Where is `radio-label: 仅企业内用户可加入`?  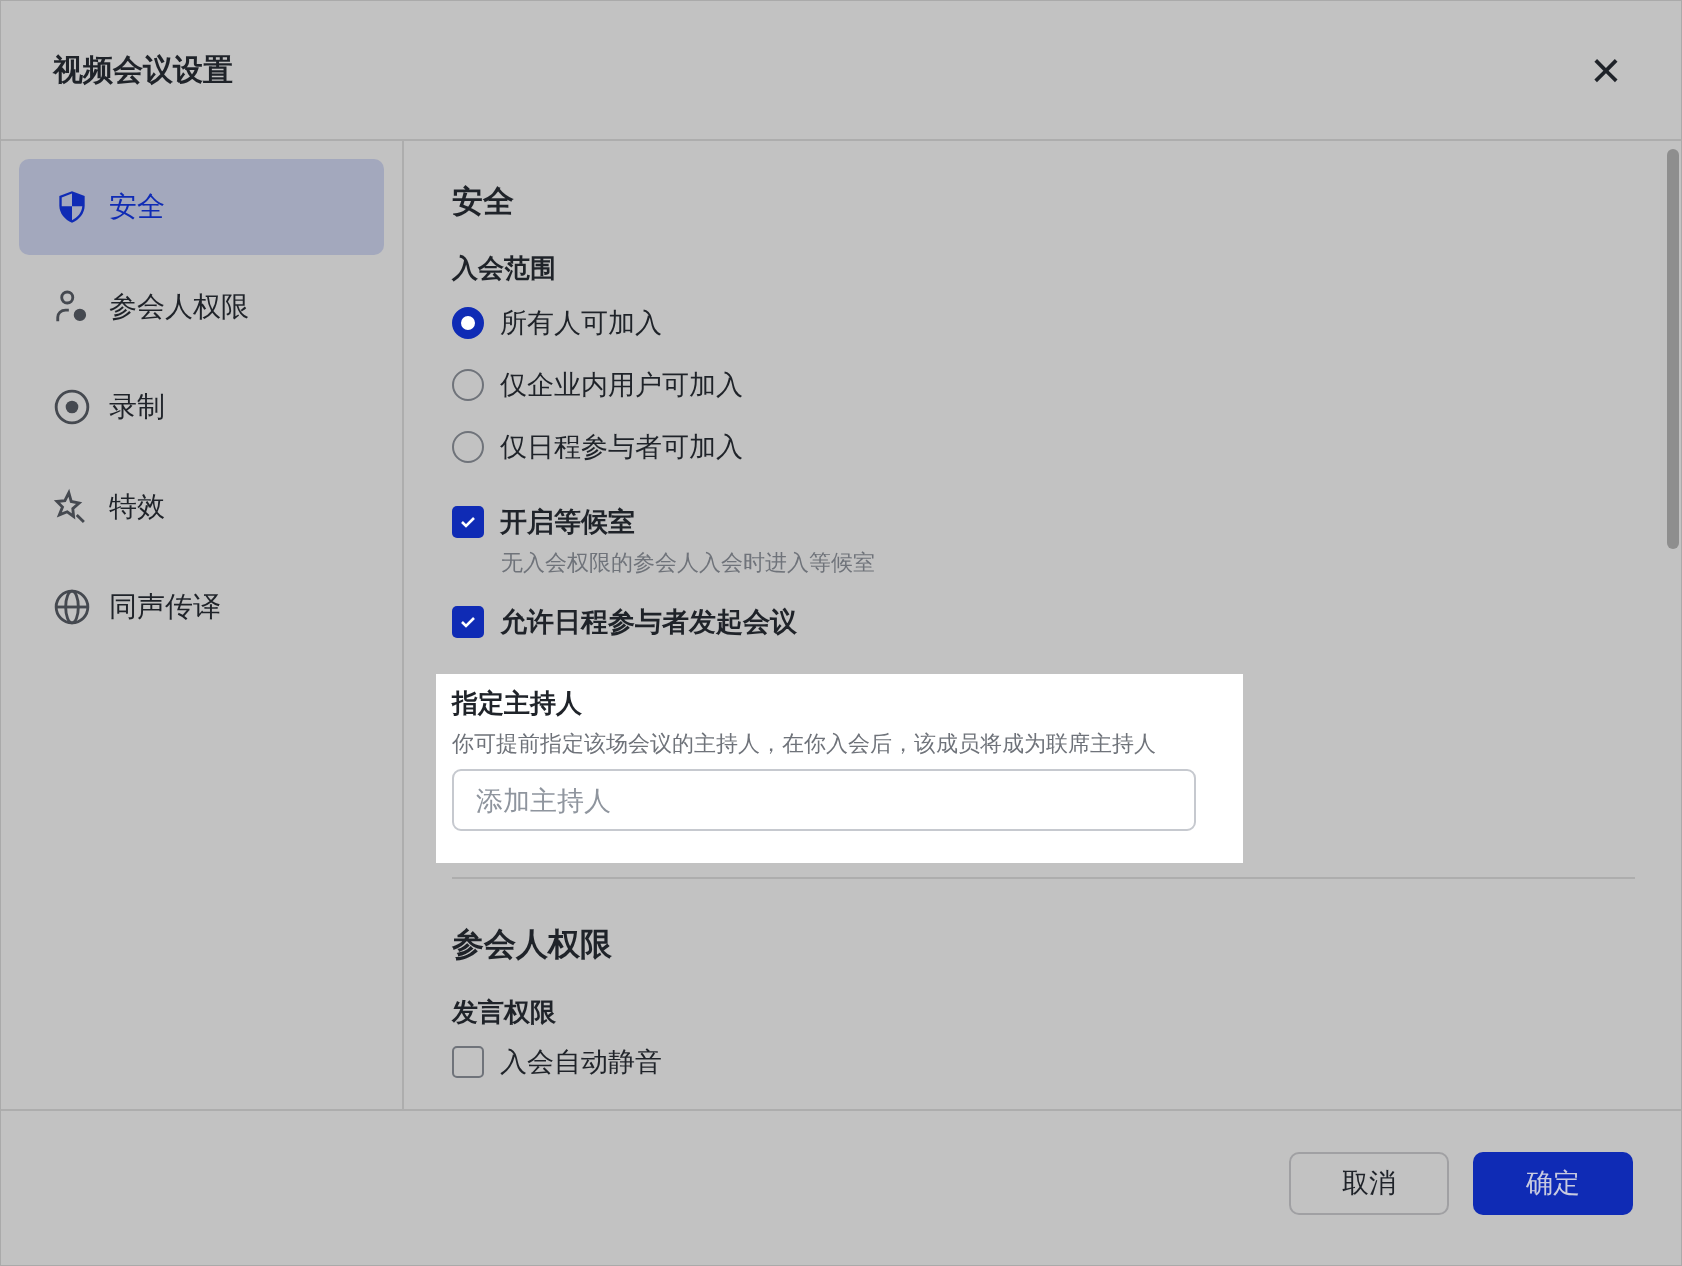
radio-label: 仅企业内用户可加入 is located at coordinates (621, 385).